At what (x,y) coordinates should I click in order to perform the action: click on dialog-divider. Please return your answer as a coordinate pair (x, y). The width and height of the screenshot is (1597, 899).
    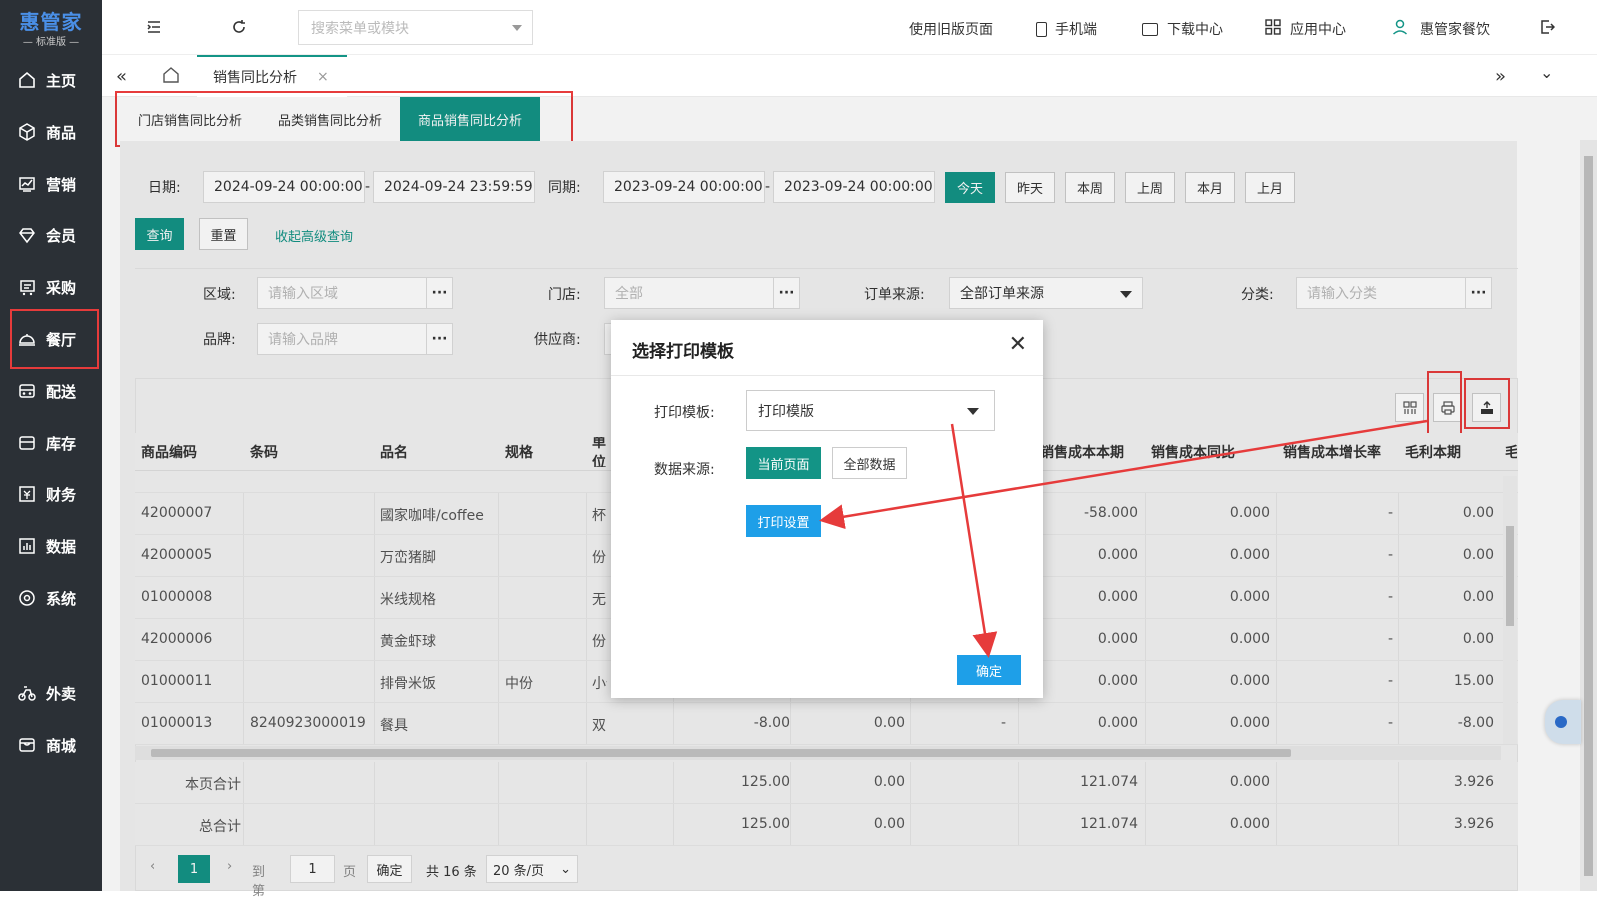
    Looking at the image, I should click on (827, 375).